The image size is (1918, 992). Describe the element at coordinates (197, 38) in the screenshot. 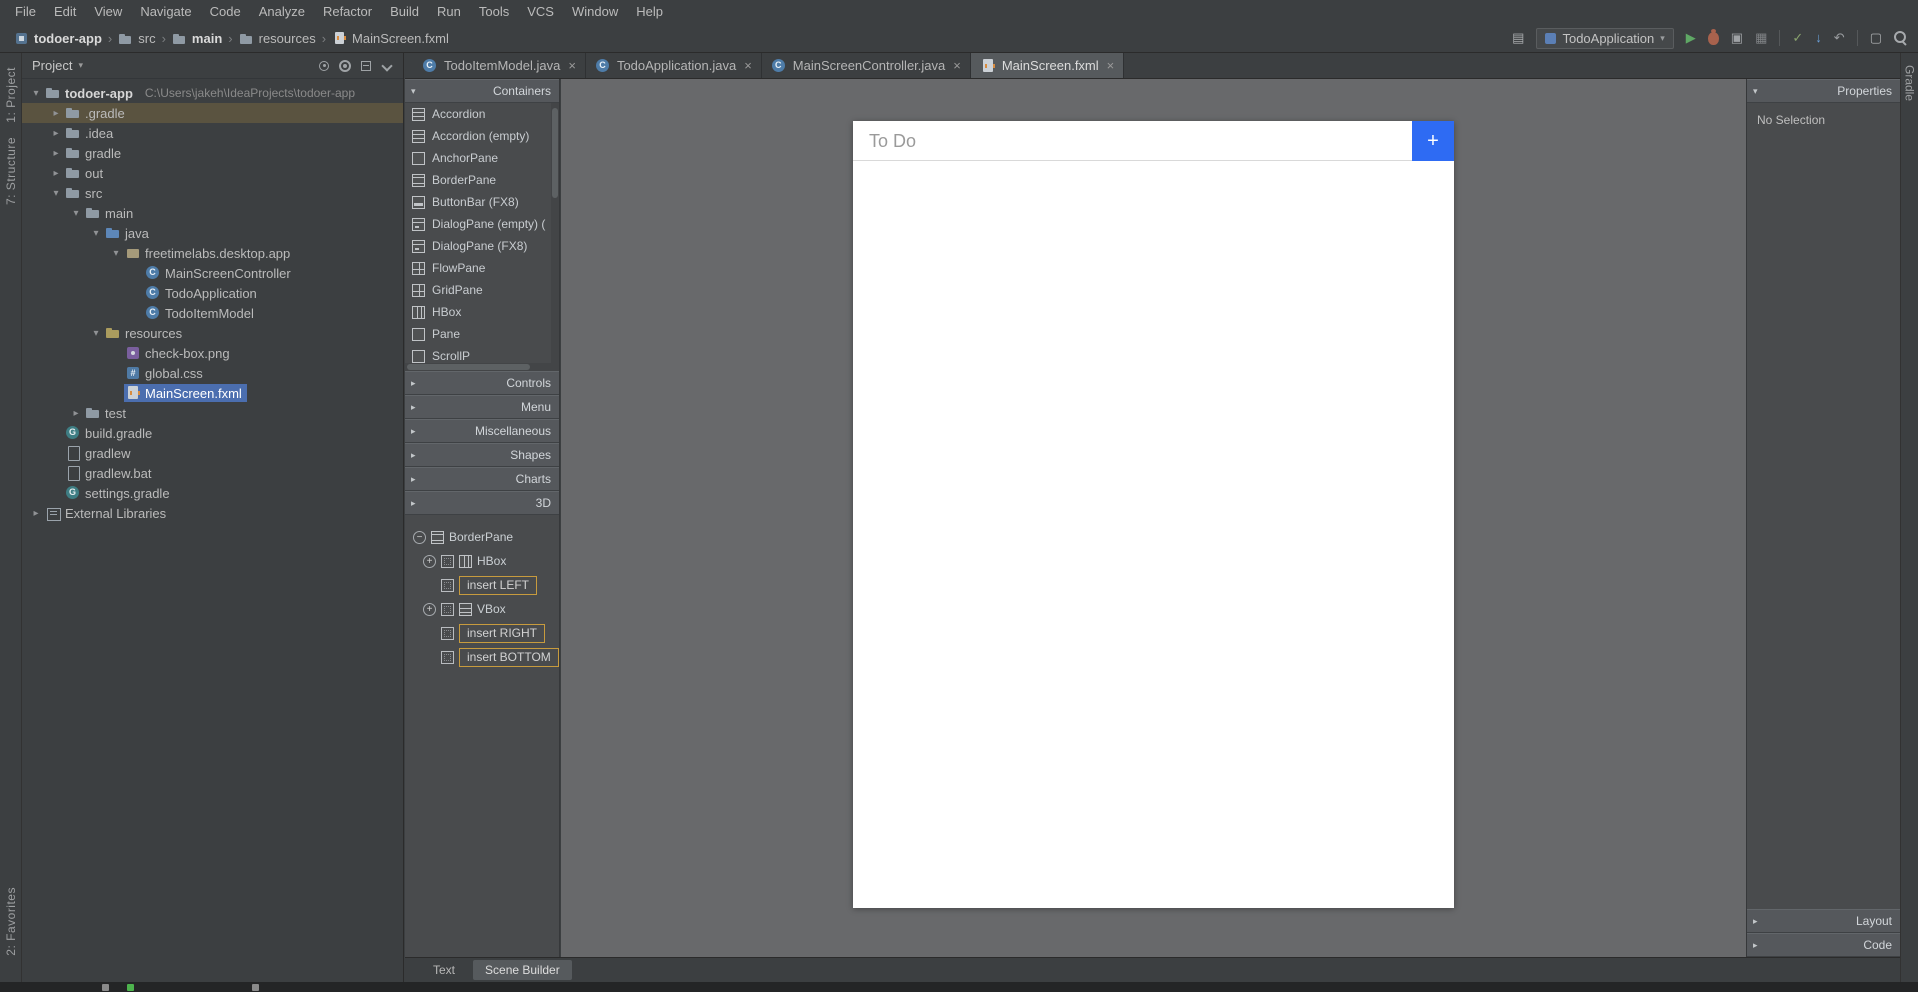

I see `breadcrumb-item-main: main` at that location.